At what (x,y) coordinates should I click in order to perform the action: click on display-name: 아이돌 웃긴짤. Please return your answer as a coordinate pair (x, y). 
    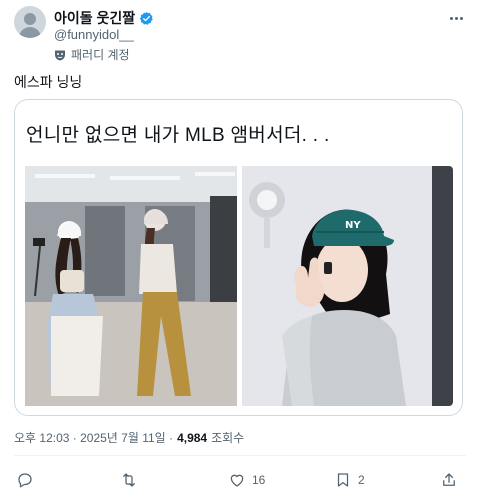
    Looking at the image, I should click on (94, 18).